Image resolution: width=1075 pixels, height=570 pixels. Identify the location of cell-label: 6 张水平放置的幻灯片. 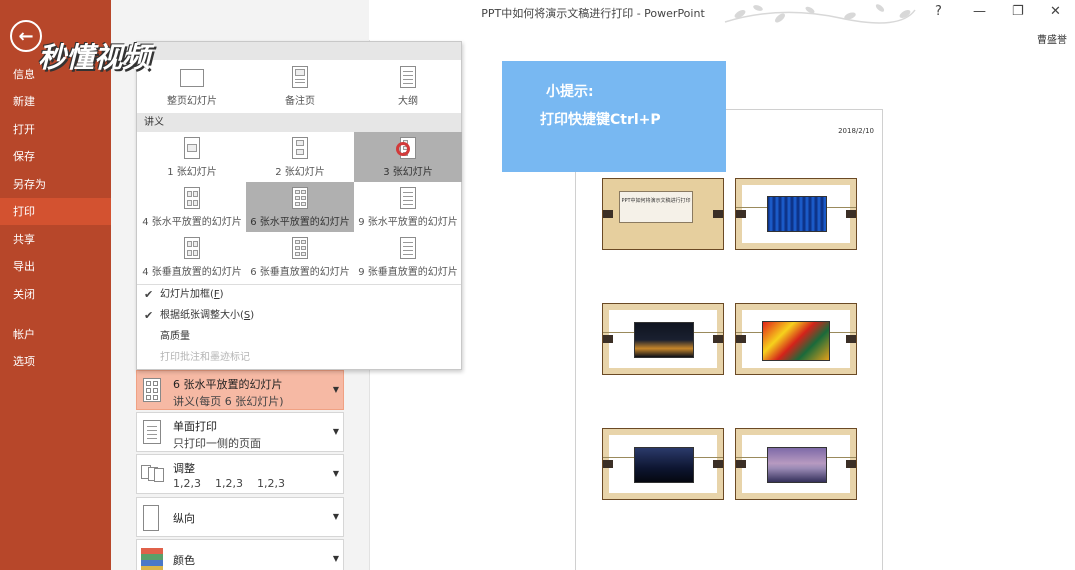
(300, 222).